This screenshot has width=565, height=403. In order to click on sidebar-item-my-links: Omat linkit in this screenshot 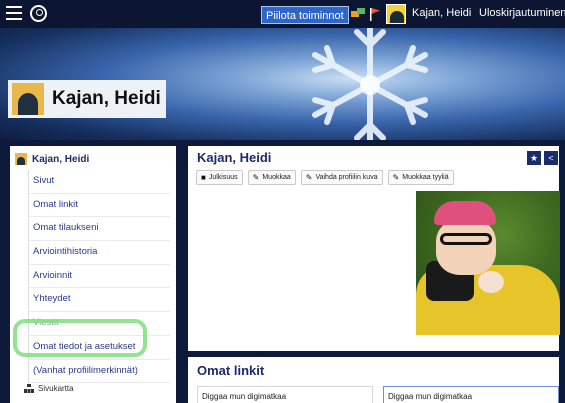, I will do `click(99, 205)`.